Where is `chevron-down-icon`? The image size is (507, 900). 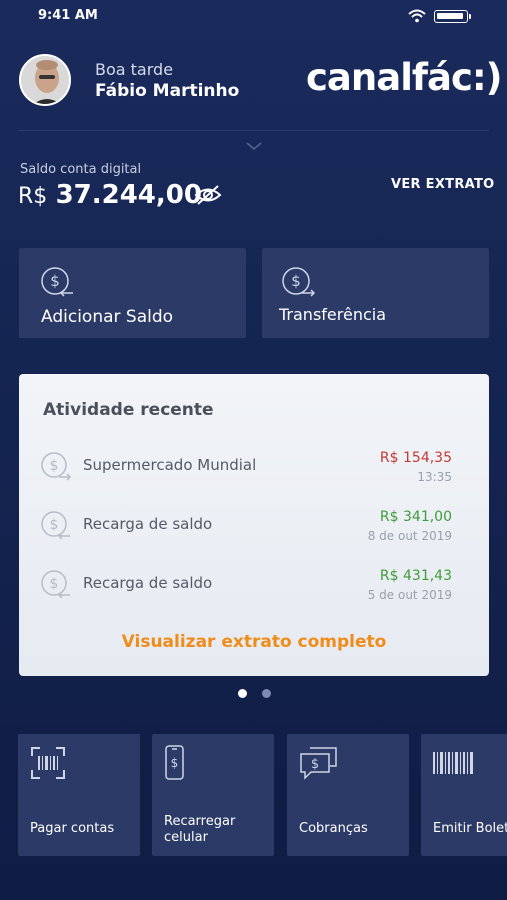
chevron-down-icon is located at coordinates (254, 145).